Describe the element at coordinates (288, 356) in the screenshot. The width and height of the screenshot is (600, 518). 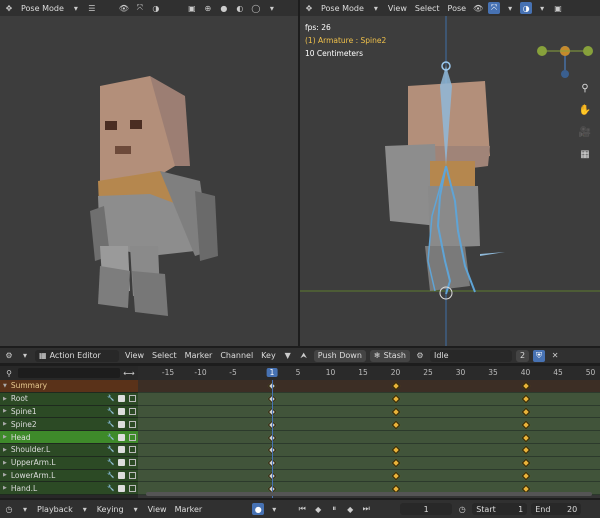
I see `filter-dropdown-icon: ▼` at that location.